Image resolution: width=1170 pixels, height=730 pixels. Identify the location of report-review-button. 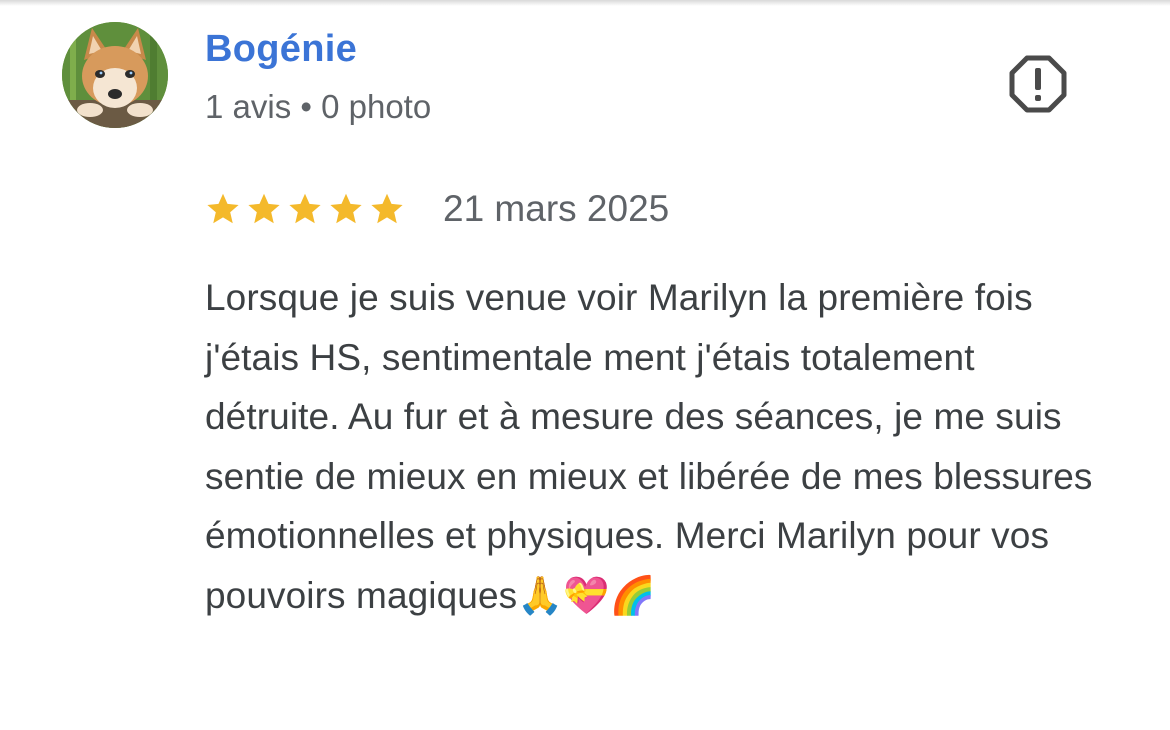
(1038, 84).